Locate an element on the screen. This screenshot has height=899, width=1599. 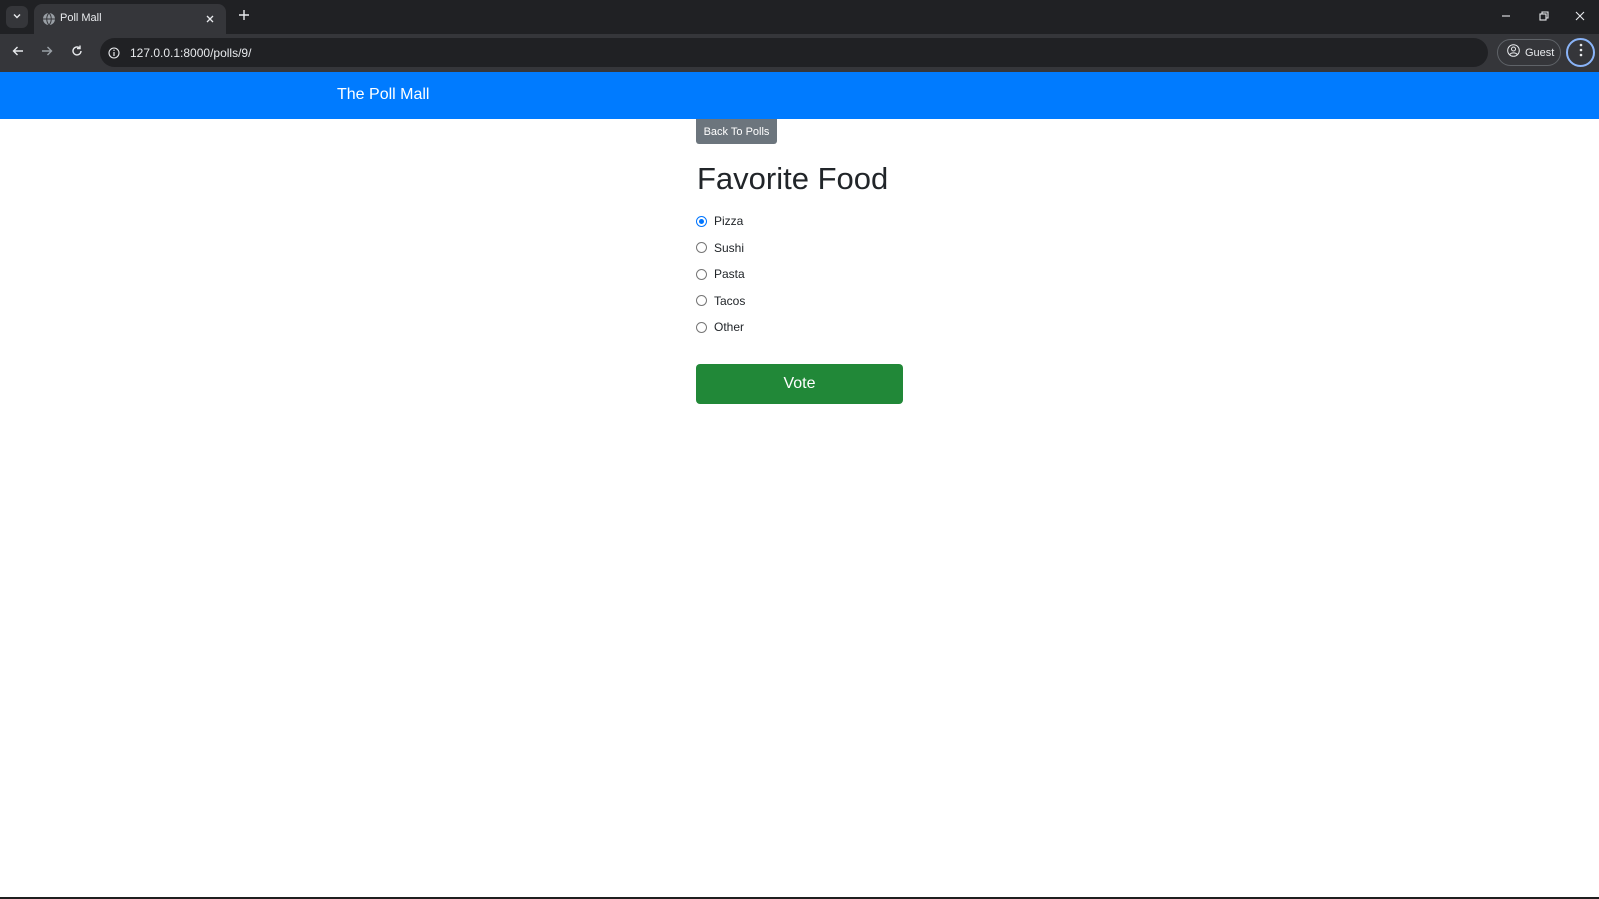
new-tab-button is located at coordinates (244, 17).